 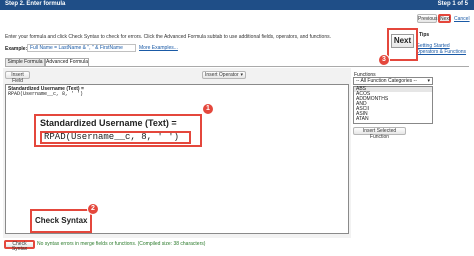 I want to click on step-counter: Step 1 of 5, so click(x=452, y=4).